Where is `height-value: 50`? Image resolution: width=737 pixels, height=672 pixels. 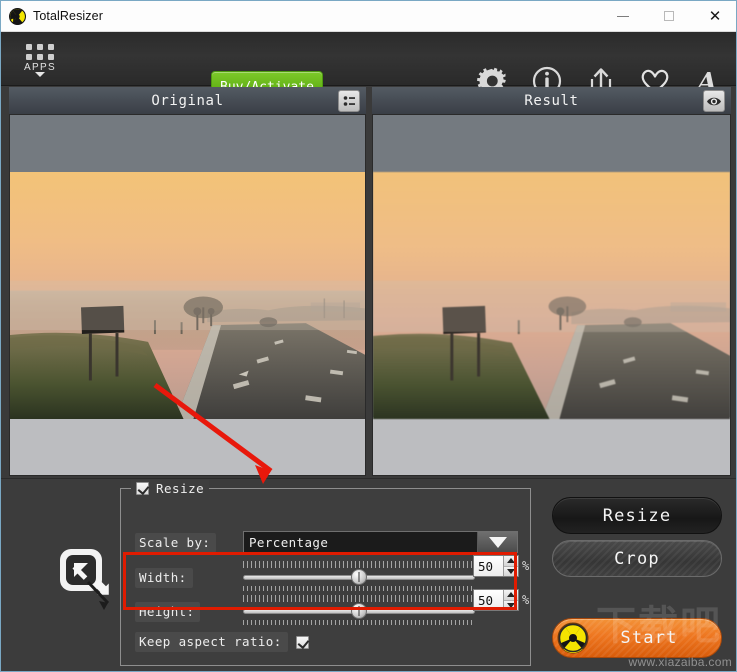
height-value: 50 is located at coordinates (488, 600).